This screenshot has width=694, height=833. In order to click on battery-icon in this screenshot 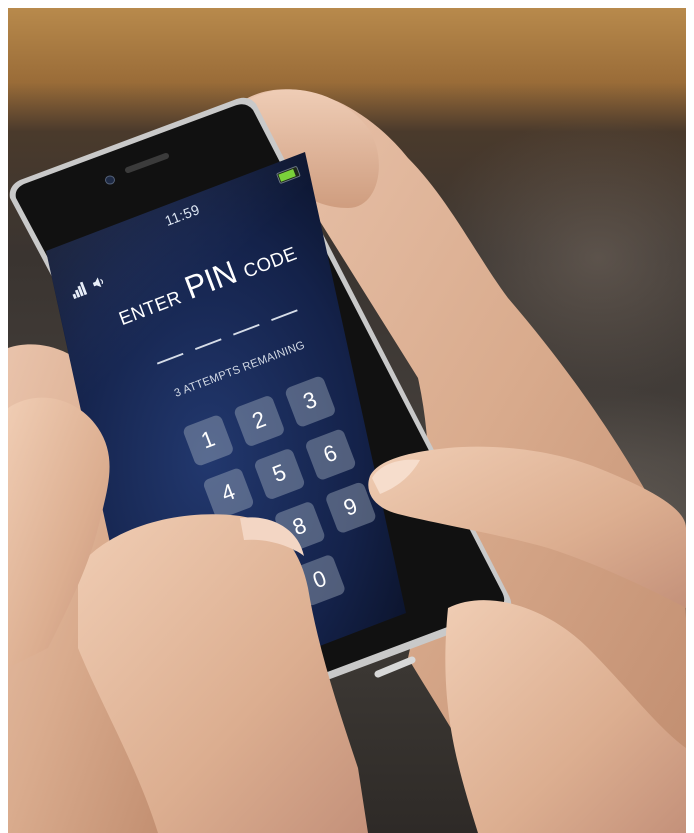, I will do `click(288, 175)`.